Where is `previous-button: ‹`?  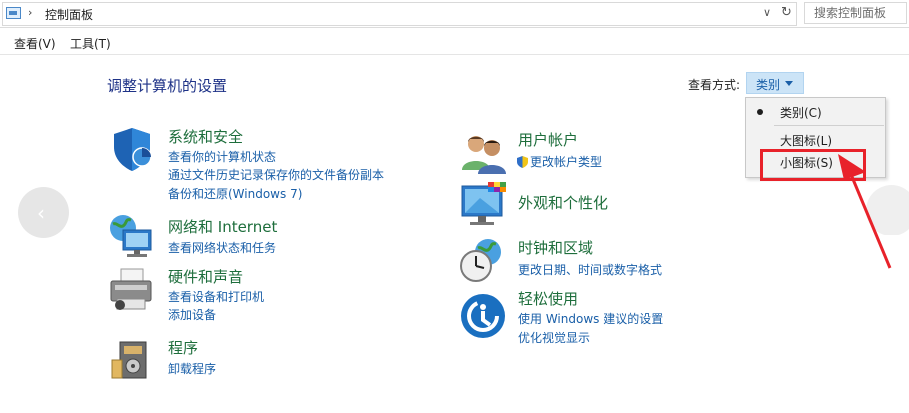 previous-button: ‹ is located at coordinates (43, 212).